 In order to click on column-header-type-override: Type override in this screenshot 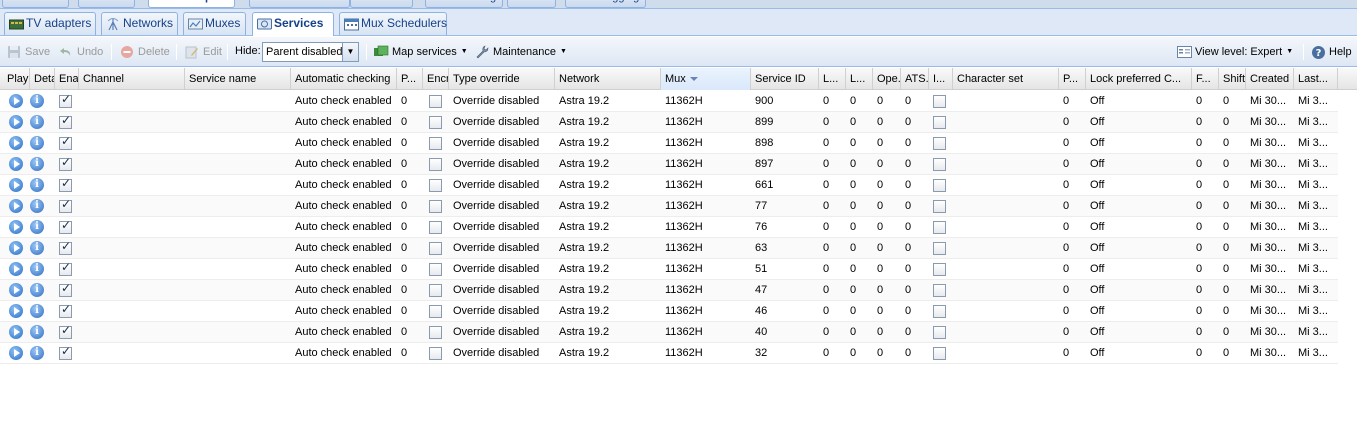, I will do `click(502, 79)`.